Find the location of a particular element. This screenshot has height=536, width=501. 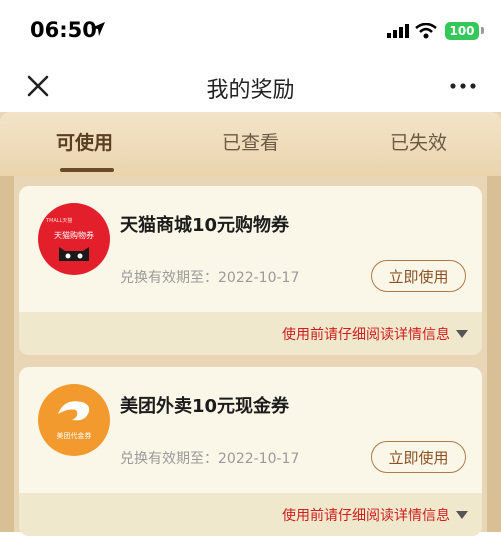

battery-icon: 100 is located at coordinates (462, 31).